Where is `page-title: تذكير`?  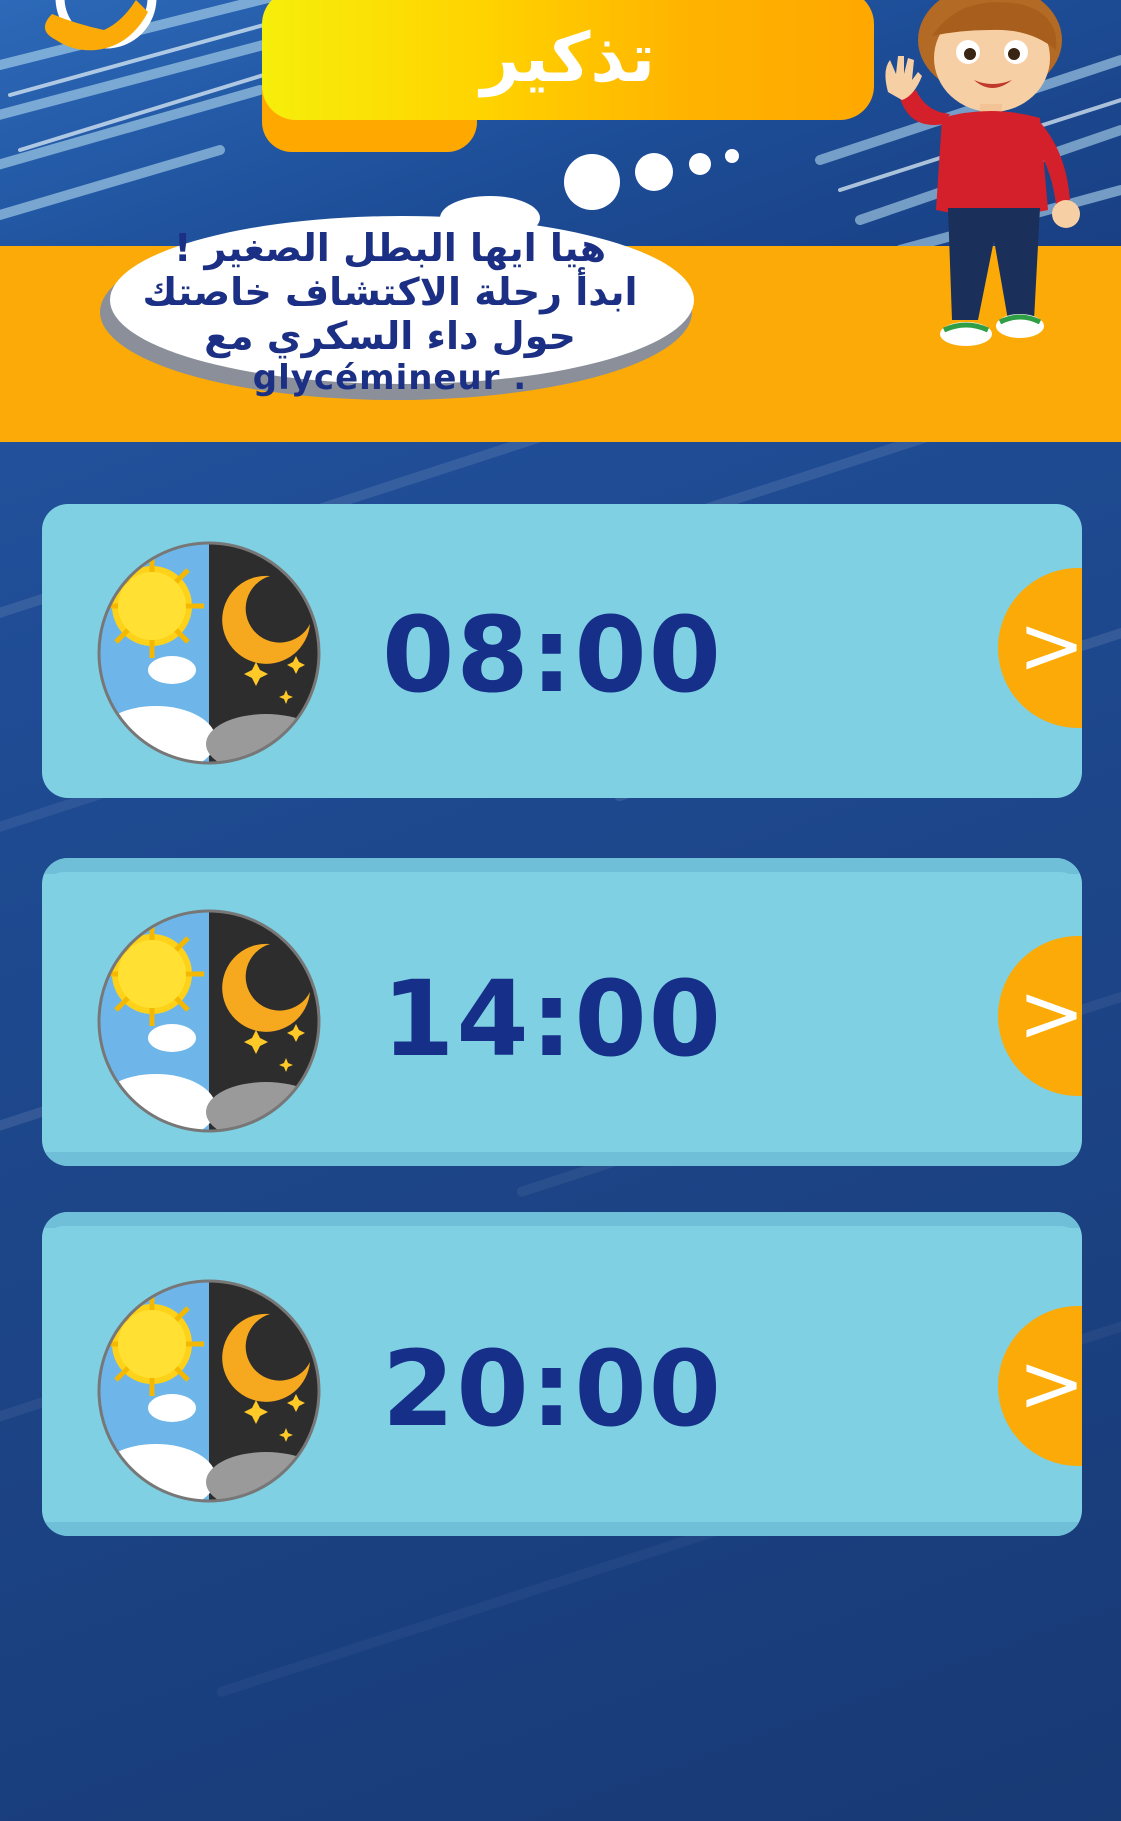
page-title: تذكير is located at coordinates (568, 58).